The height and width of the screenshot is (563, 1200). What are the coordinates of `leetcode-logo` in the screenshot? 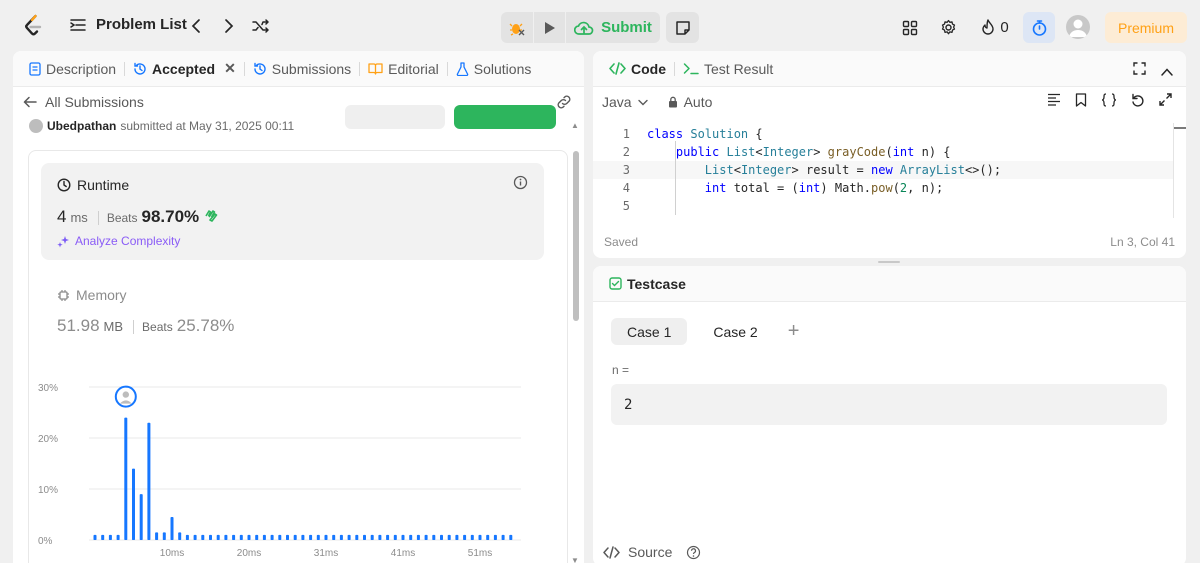 It's located at (34, 26).